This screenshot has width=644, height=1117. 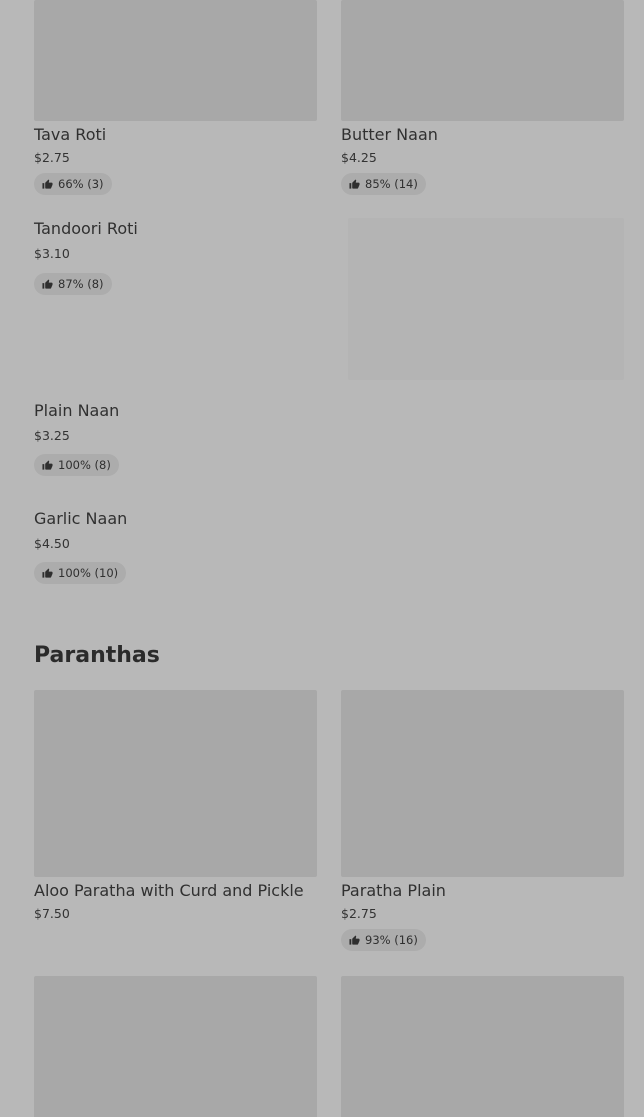 What do you see at coordinates (389, 134) in the screenshot?
I see `menu-item-name: Butter Naan` at bounding box center [389, 134].